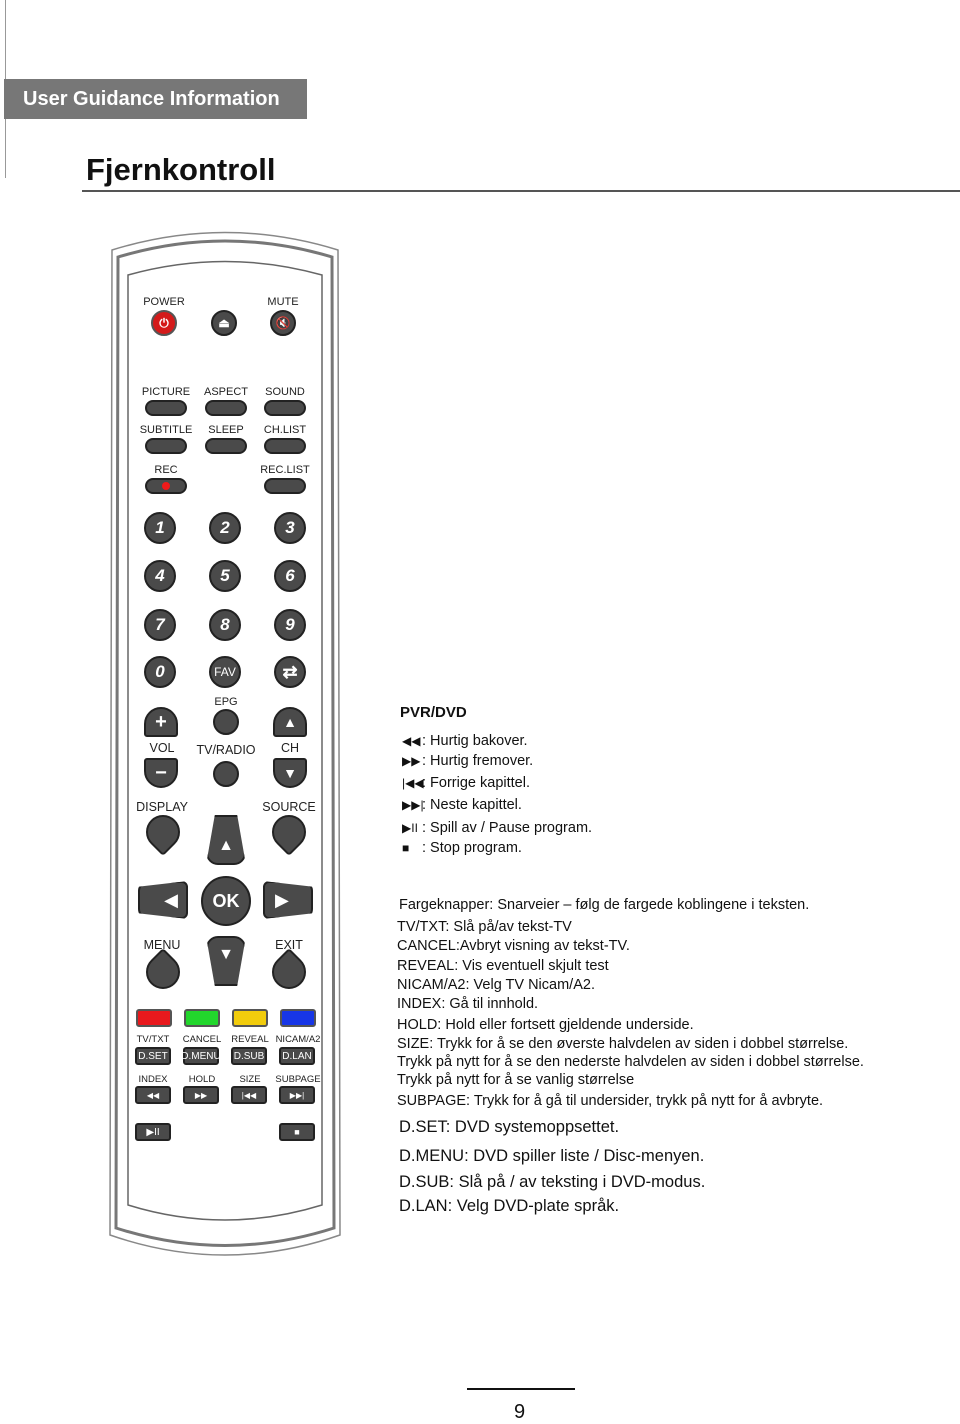  I want to click on channel-up-button: ▲, so click(290, 722).